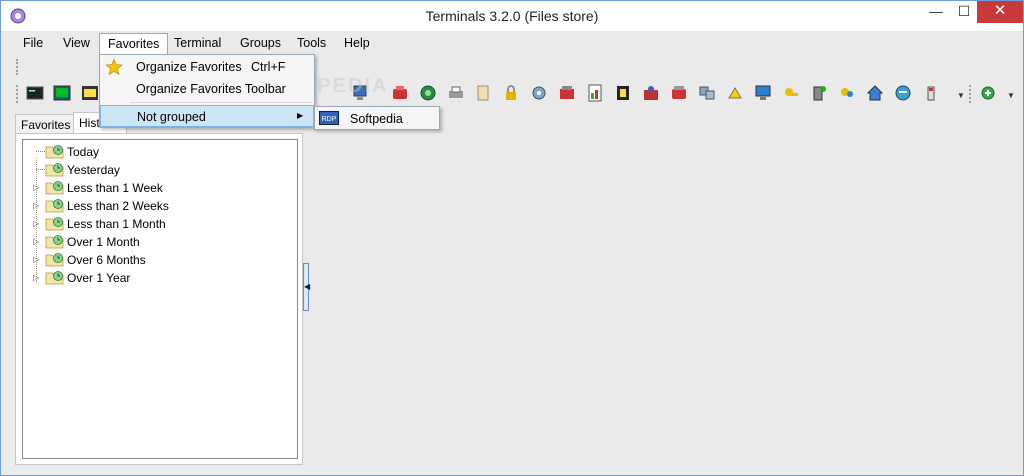 This screenshot has height=476, width=1024. Describe the element at coordinates (134, 44) in the screenshot. I see `menu-favorites: Favorites` at that location.